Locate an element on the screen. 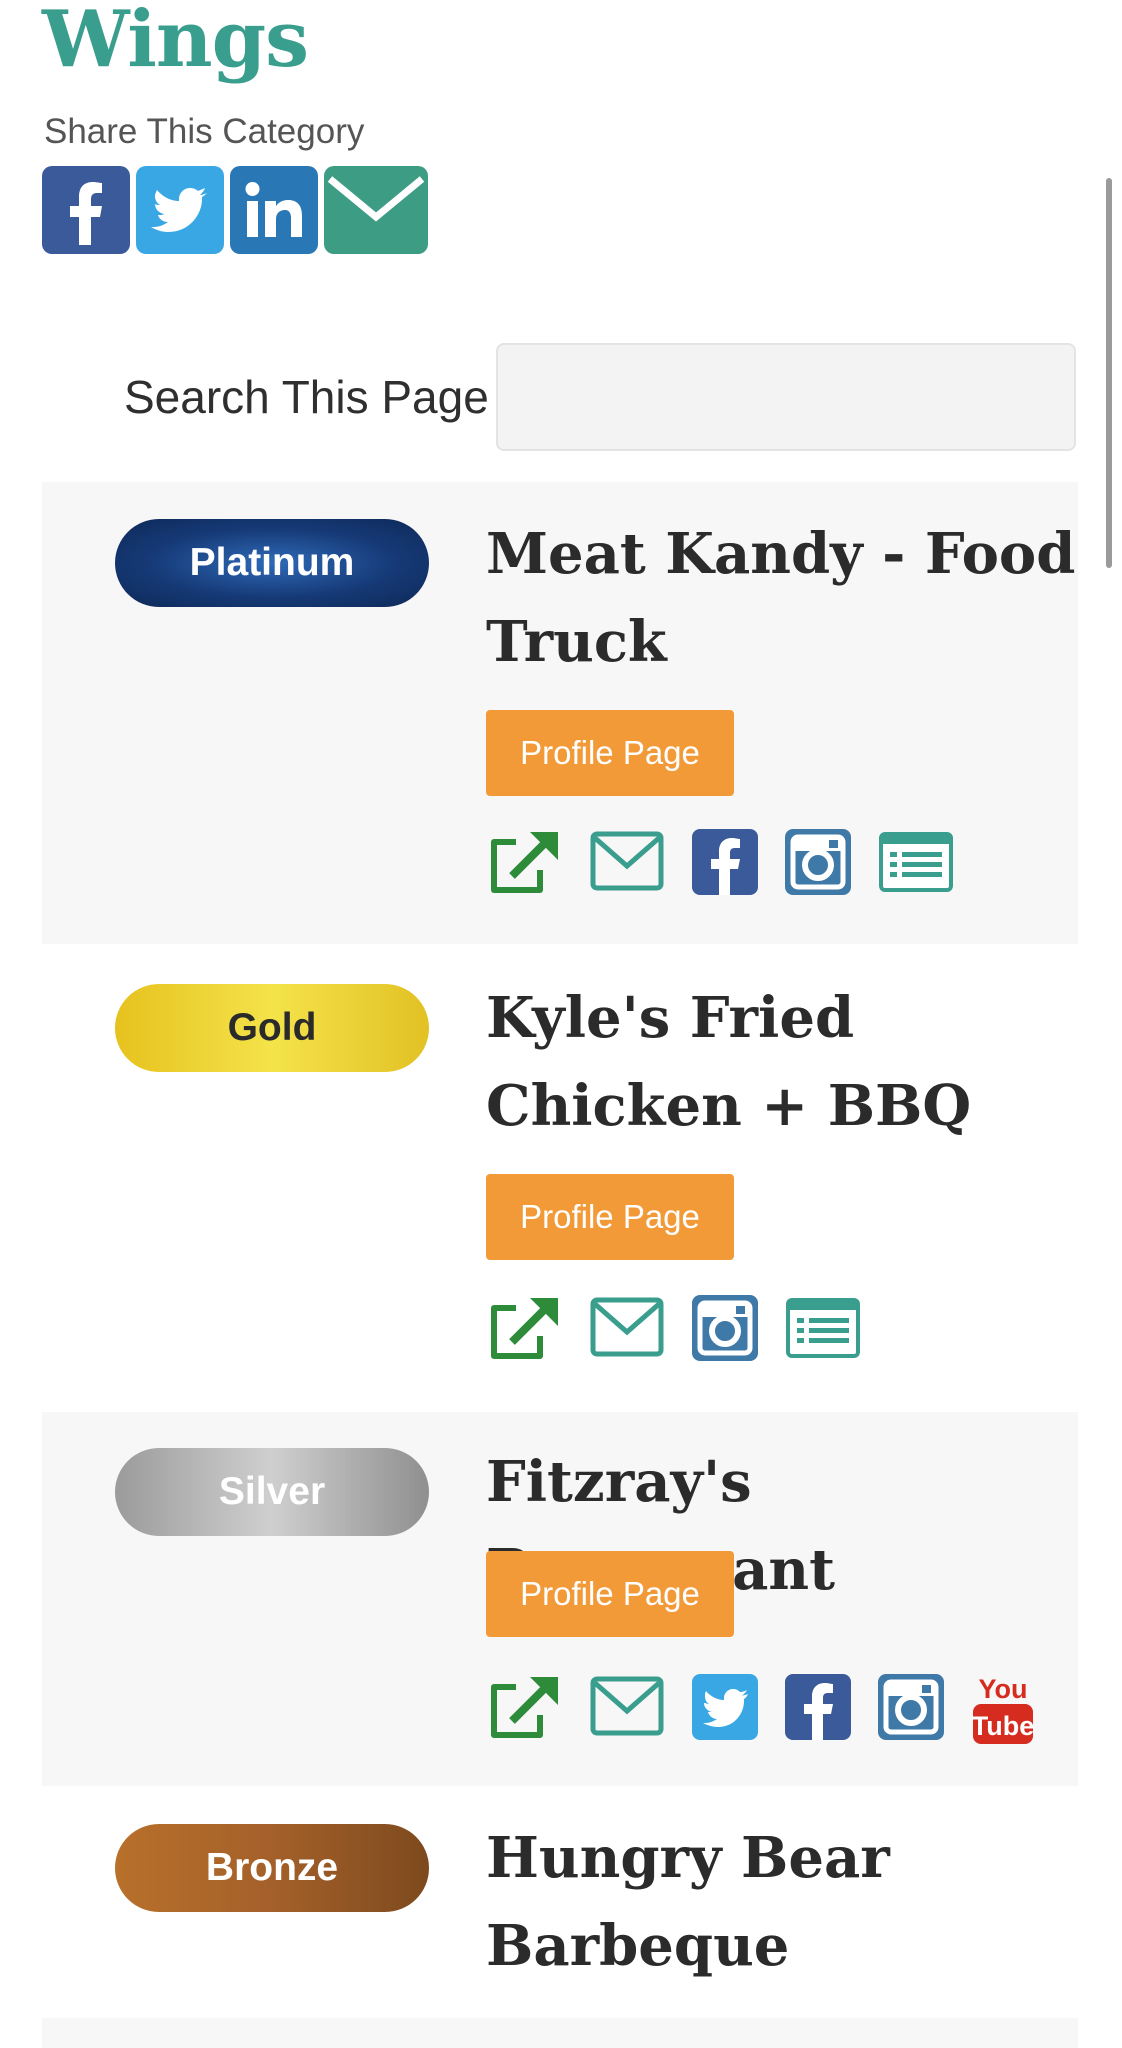 The height and width of the screenshot is (2048, 1122). share-facebook-button is located at coordinates (86, 210).